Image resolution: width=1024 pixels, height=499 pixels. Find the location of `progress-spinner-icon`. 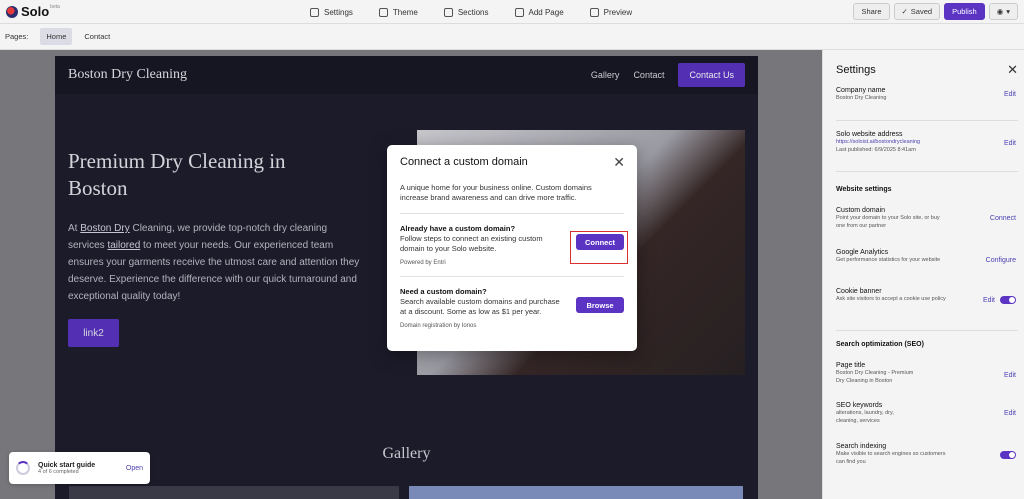

progress-spinner-icon is located at coordinates (23, 468).